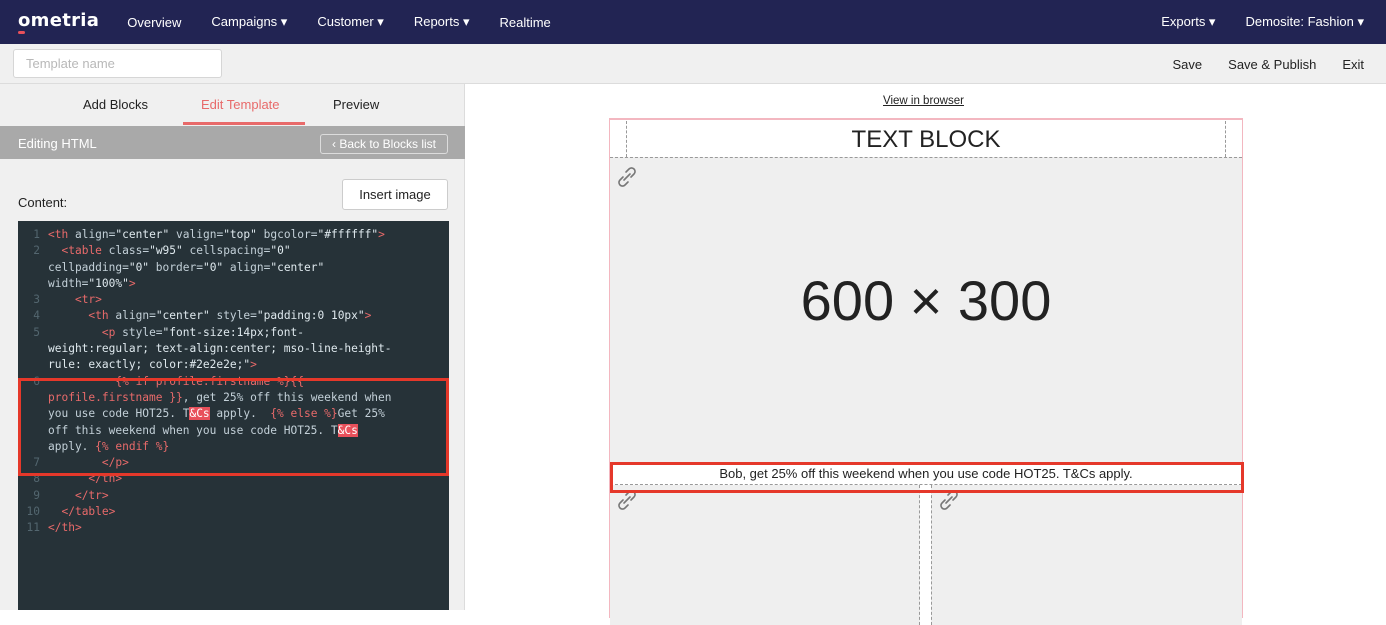 The image size is (1386, 625). I want to click on image-cell-left, so click(765, 555).